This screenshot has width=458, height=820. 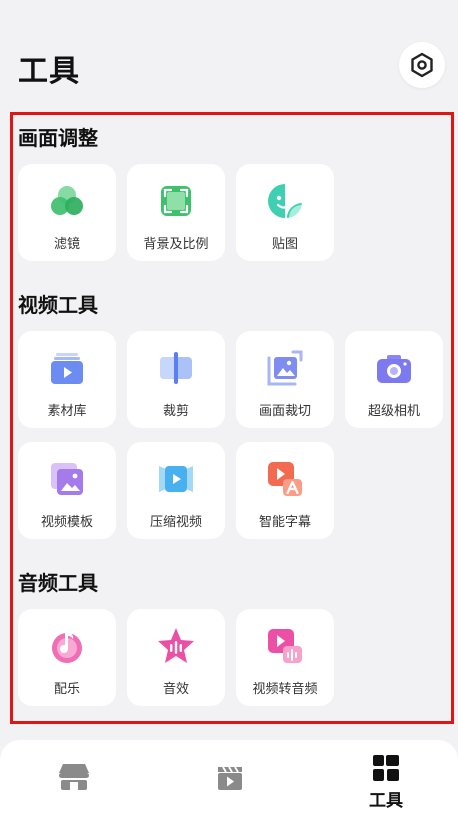 What do you see at coordinates (67, 410) in the screenshot?
I see `tool-label: 素材库` at bounding box center [67, 410].